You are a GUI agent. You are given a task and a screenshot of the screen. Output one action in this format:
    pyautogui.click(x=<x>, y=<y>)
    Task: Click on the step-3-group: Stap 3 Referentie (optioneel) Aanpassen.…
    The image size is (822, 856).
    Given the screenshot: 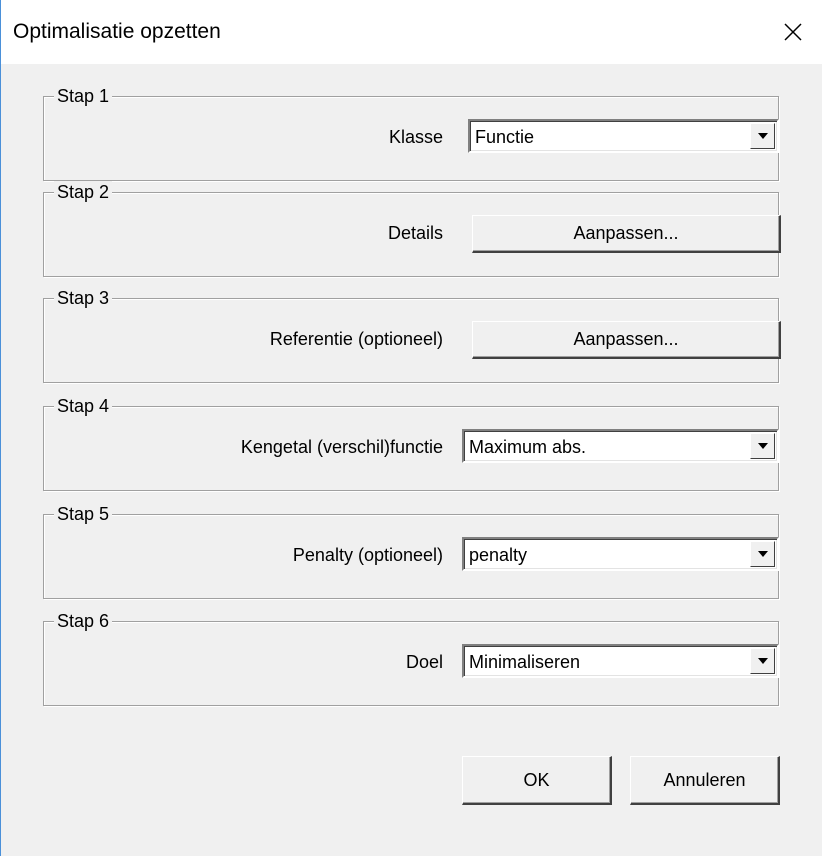 What is the action you would take?
    pyautogui.click(x=412, y=335)
    